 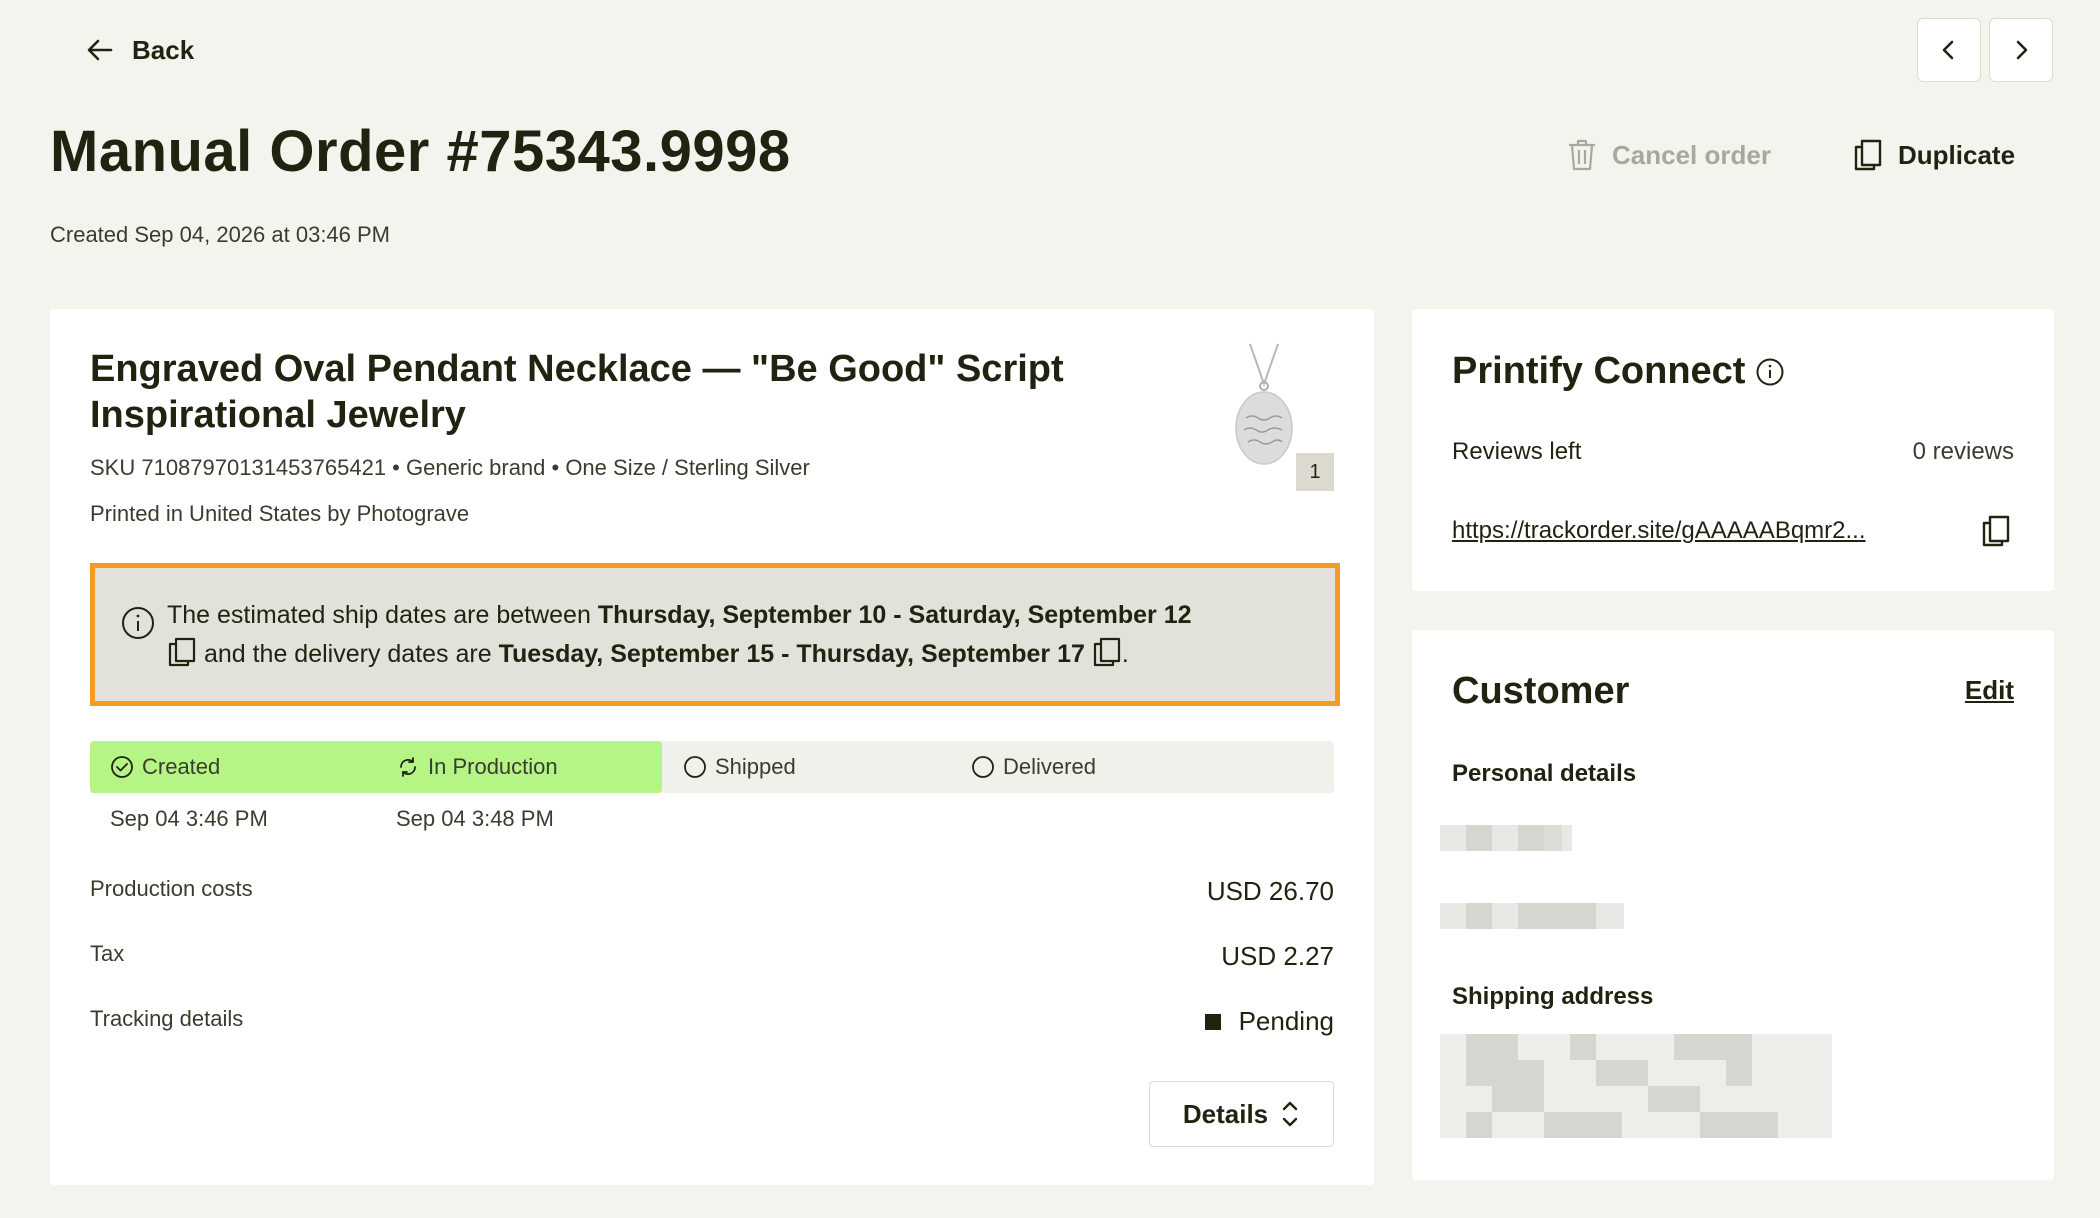 What do you see at coordinates (1033, 767) in the screenshot?
I see `status-step-delivered: Delivered` at bounding box center [1033, 767].